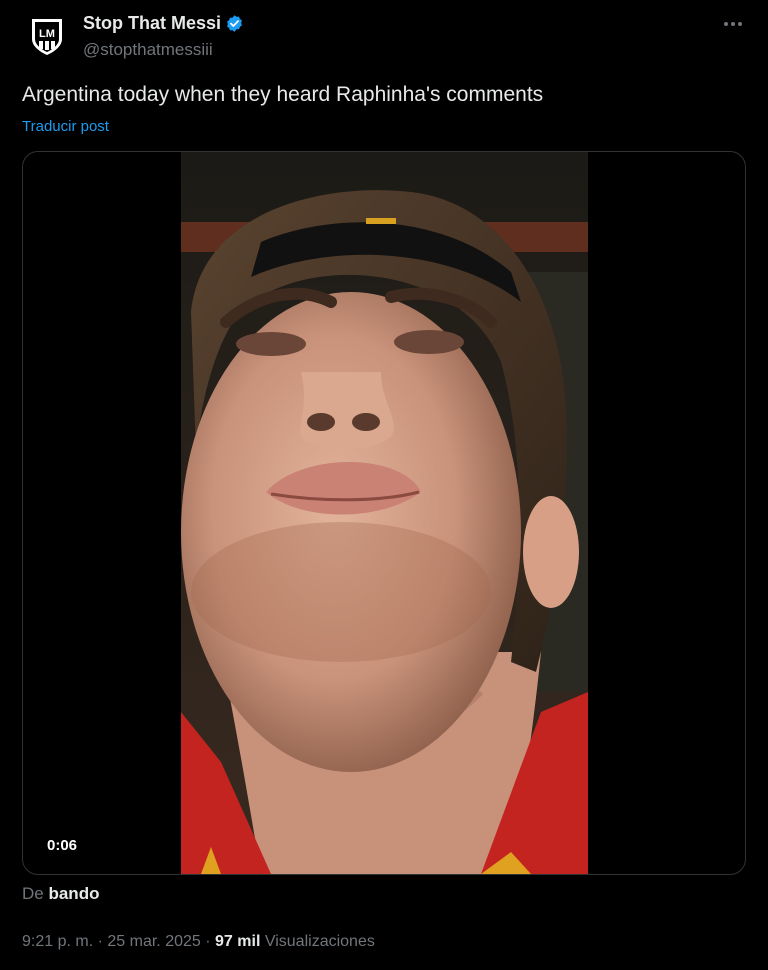 The image size is (768, 970). I want to click on video-duration: 0:06, so click(62, 845).